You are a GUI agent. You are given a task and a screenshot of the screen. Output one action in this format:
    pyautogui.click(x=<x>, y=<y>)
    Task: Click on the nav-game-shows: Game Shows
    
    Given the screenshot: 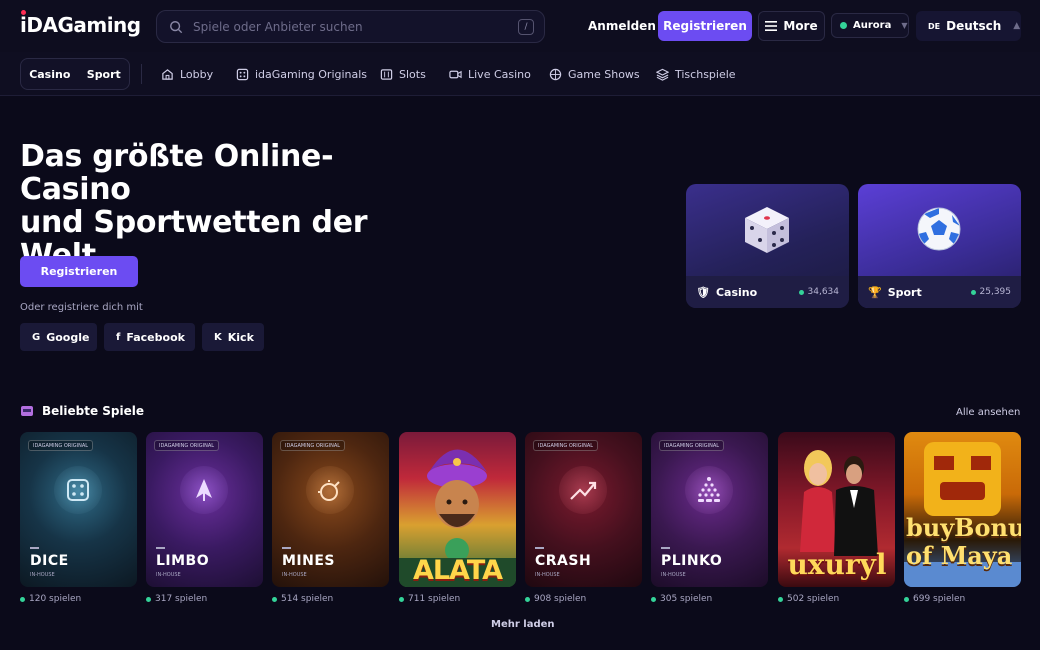 What is the action you would take?
    pyautogui.click(x=594, y=74)
    